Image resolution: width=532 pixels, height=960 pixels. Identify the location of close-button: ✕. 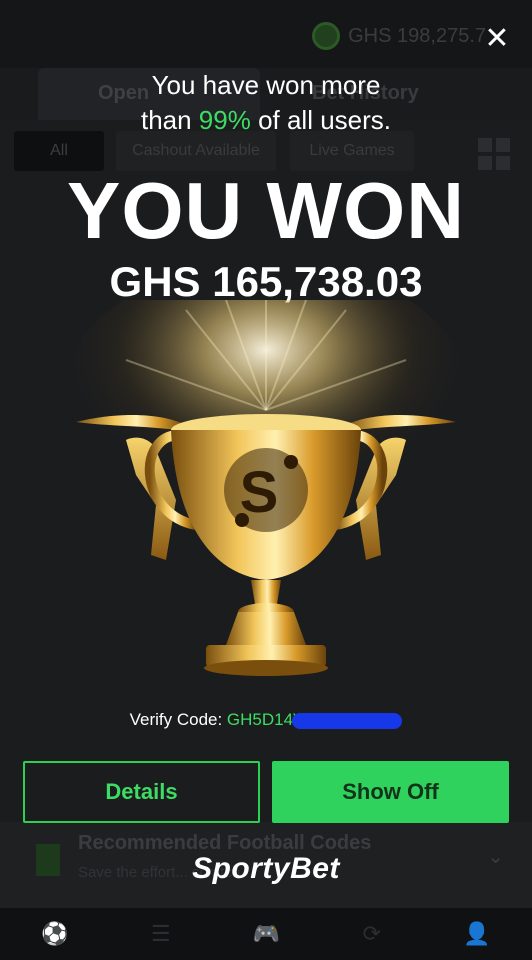
(497, 39).